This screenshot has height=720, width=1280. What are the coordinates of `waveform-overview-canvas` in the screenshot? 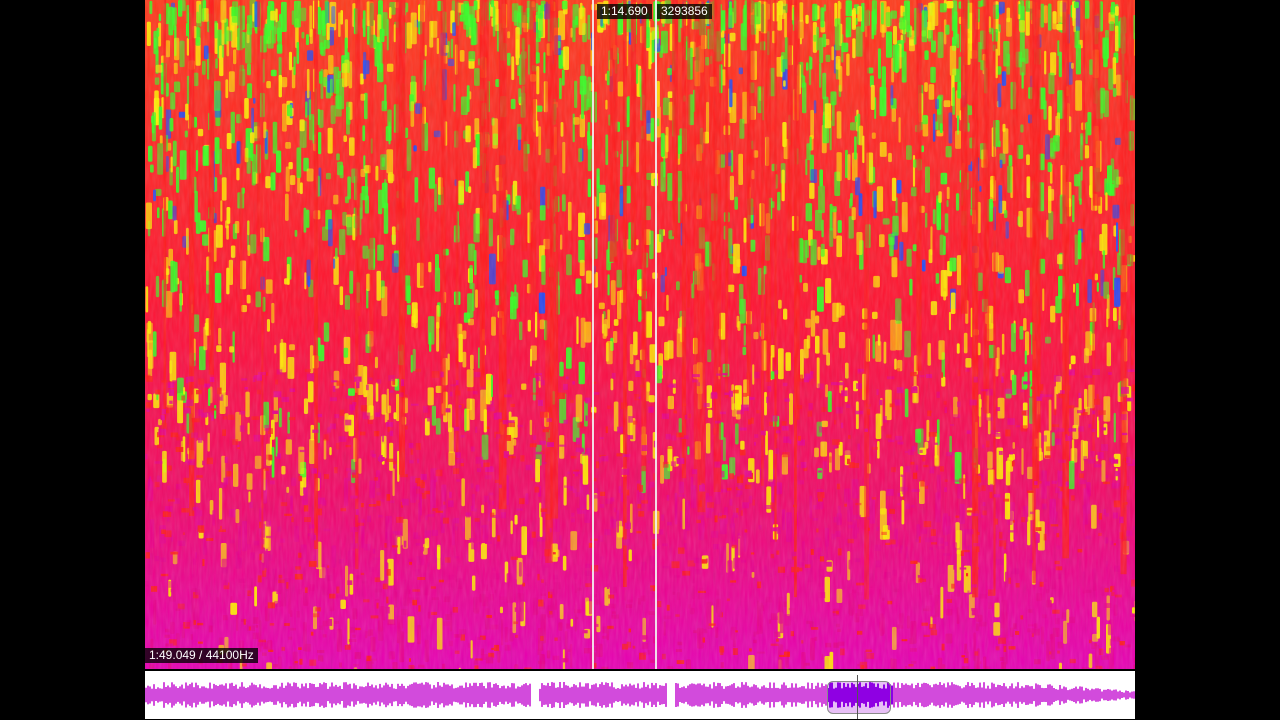 It's located at (640, 695).